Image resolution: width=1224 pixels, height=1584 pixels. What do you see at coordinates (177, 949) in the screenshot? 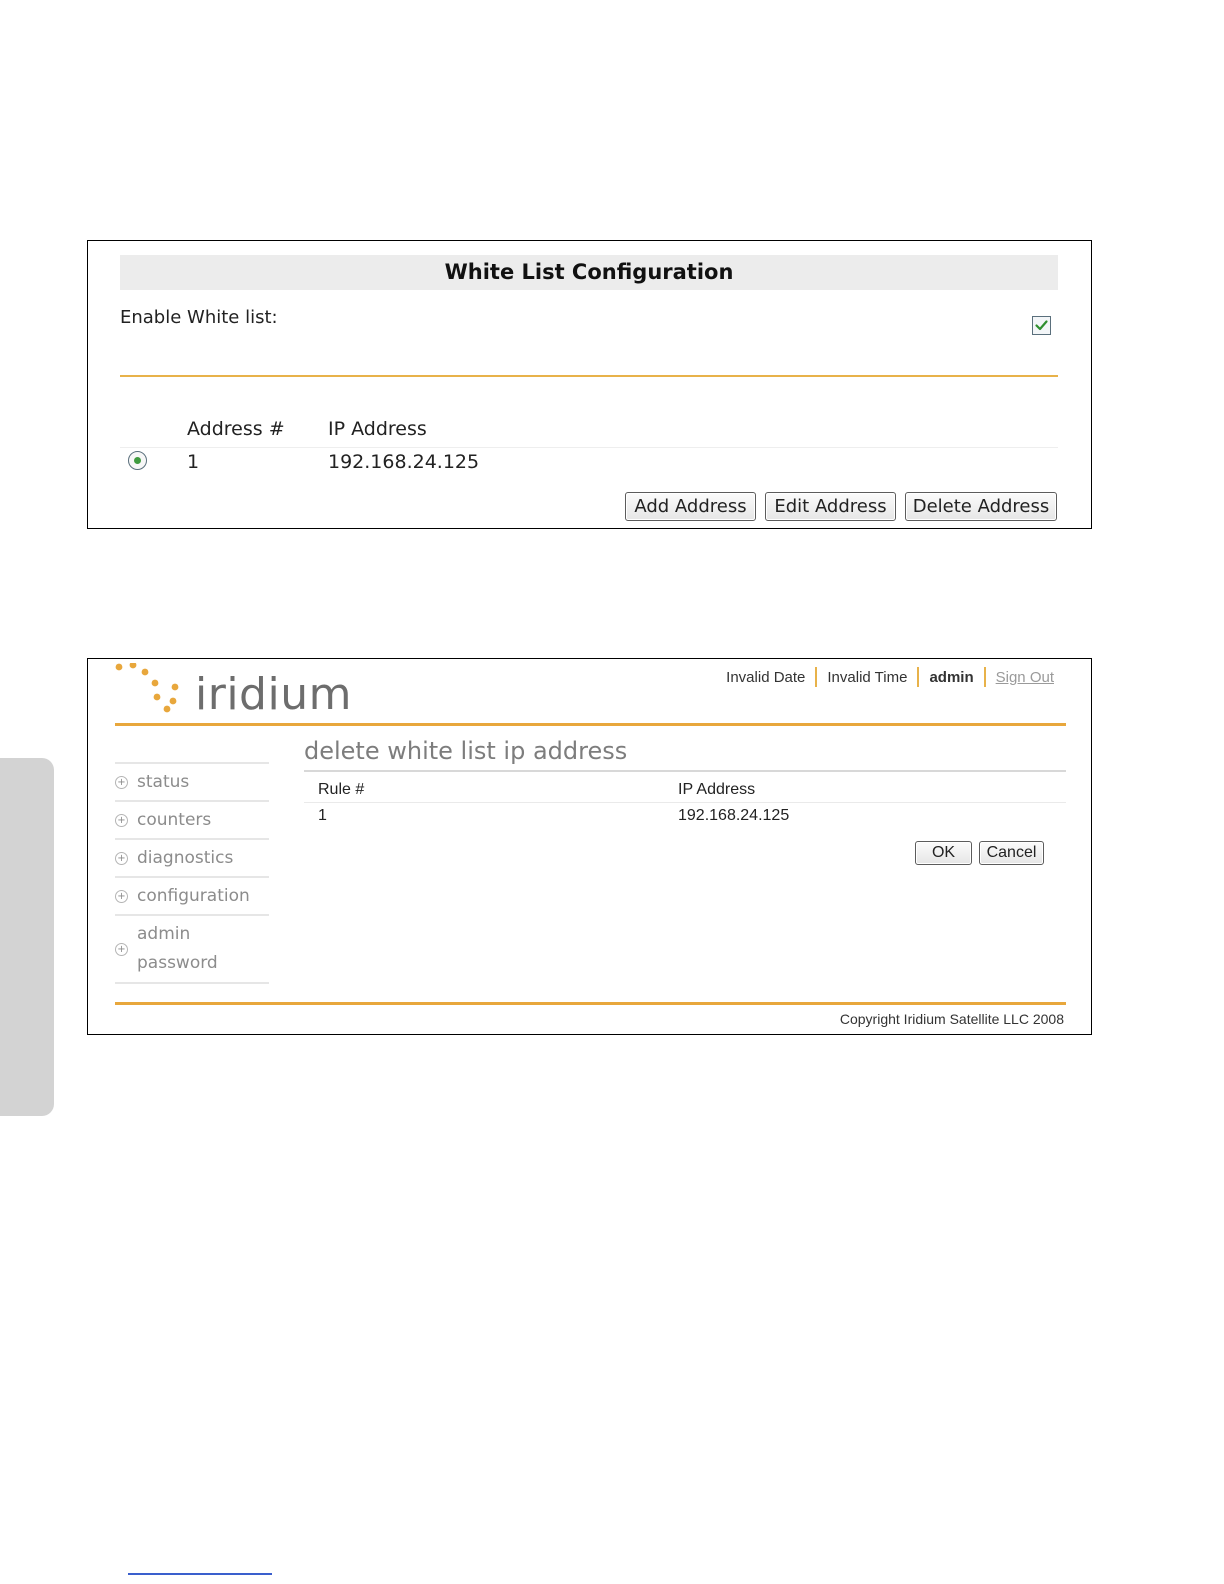
I see `sidebar-item-label: admin password` at bounding box center [177, 949].